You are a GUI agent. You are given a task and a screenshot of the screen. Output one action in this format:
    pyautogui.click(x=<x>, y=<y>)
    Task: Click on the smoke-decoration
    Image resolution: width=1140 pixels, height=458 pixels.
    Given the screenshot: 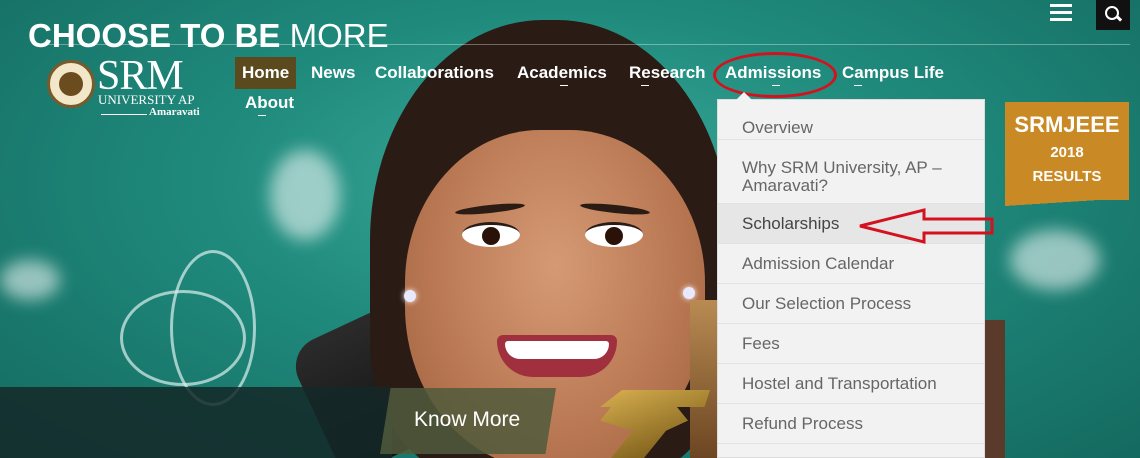 What is the action you would take?
    pyautogui.click(x=305, y=195)
    